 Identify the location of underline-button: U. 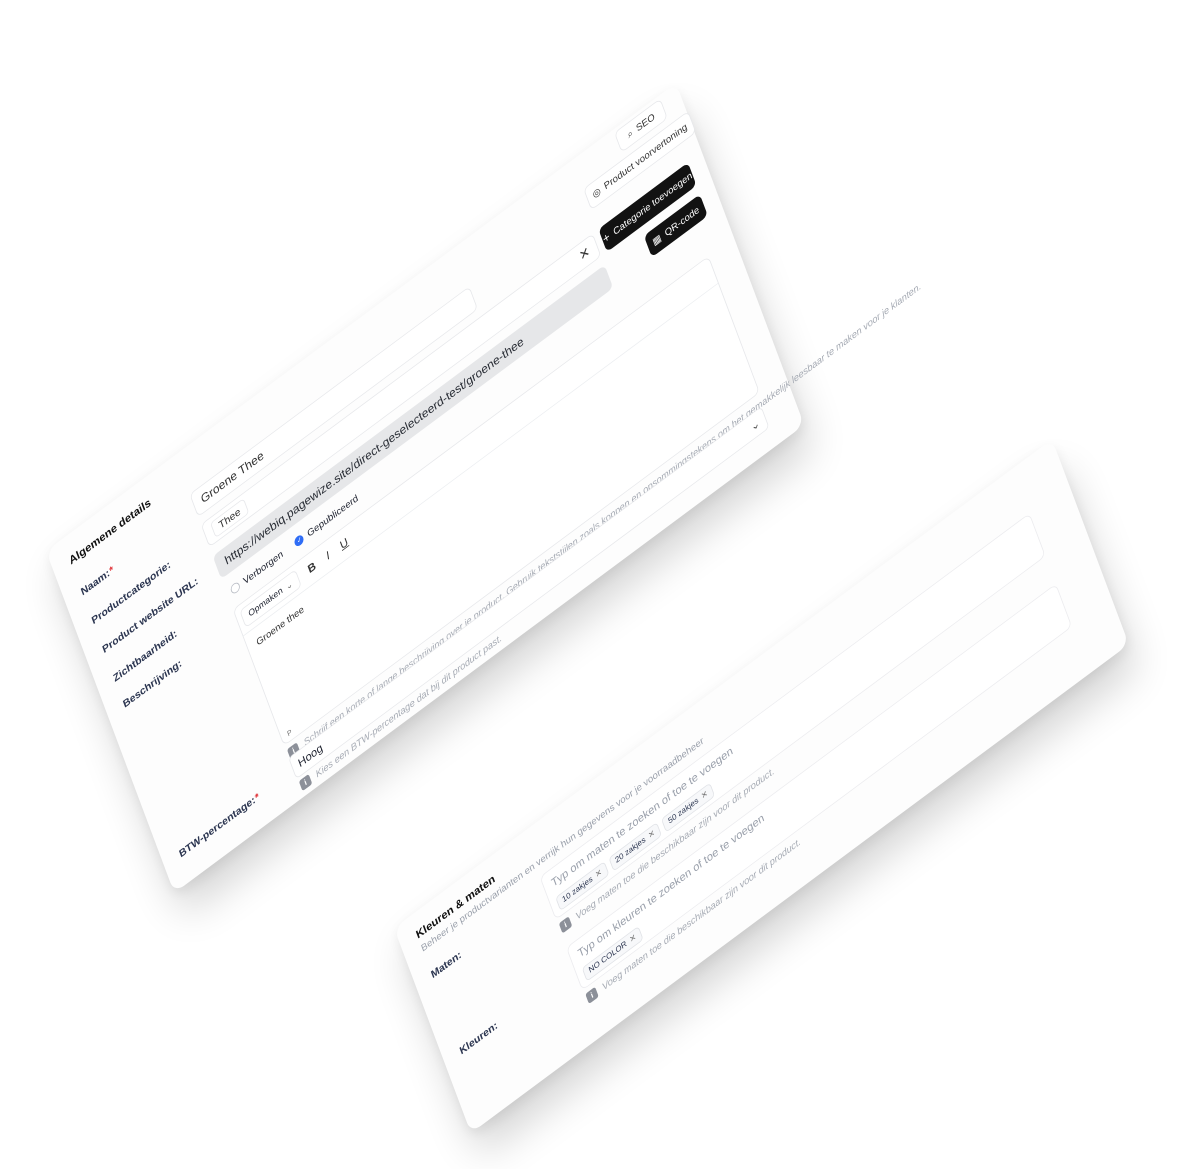
(343, 543).